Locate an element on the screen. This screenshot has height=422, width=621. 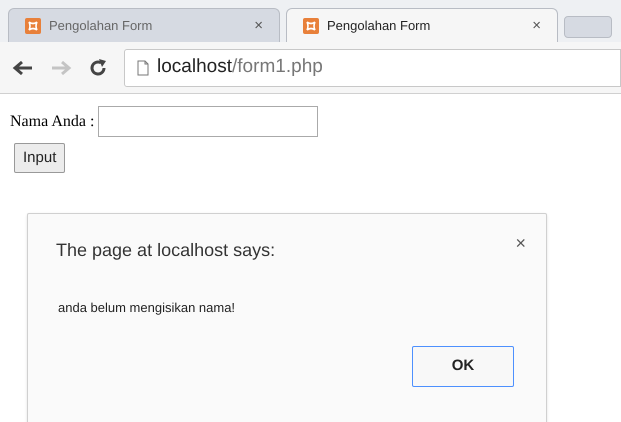
url-host: localhost is located at coordinates (194, 67).